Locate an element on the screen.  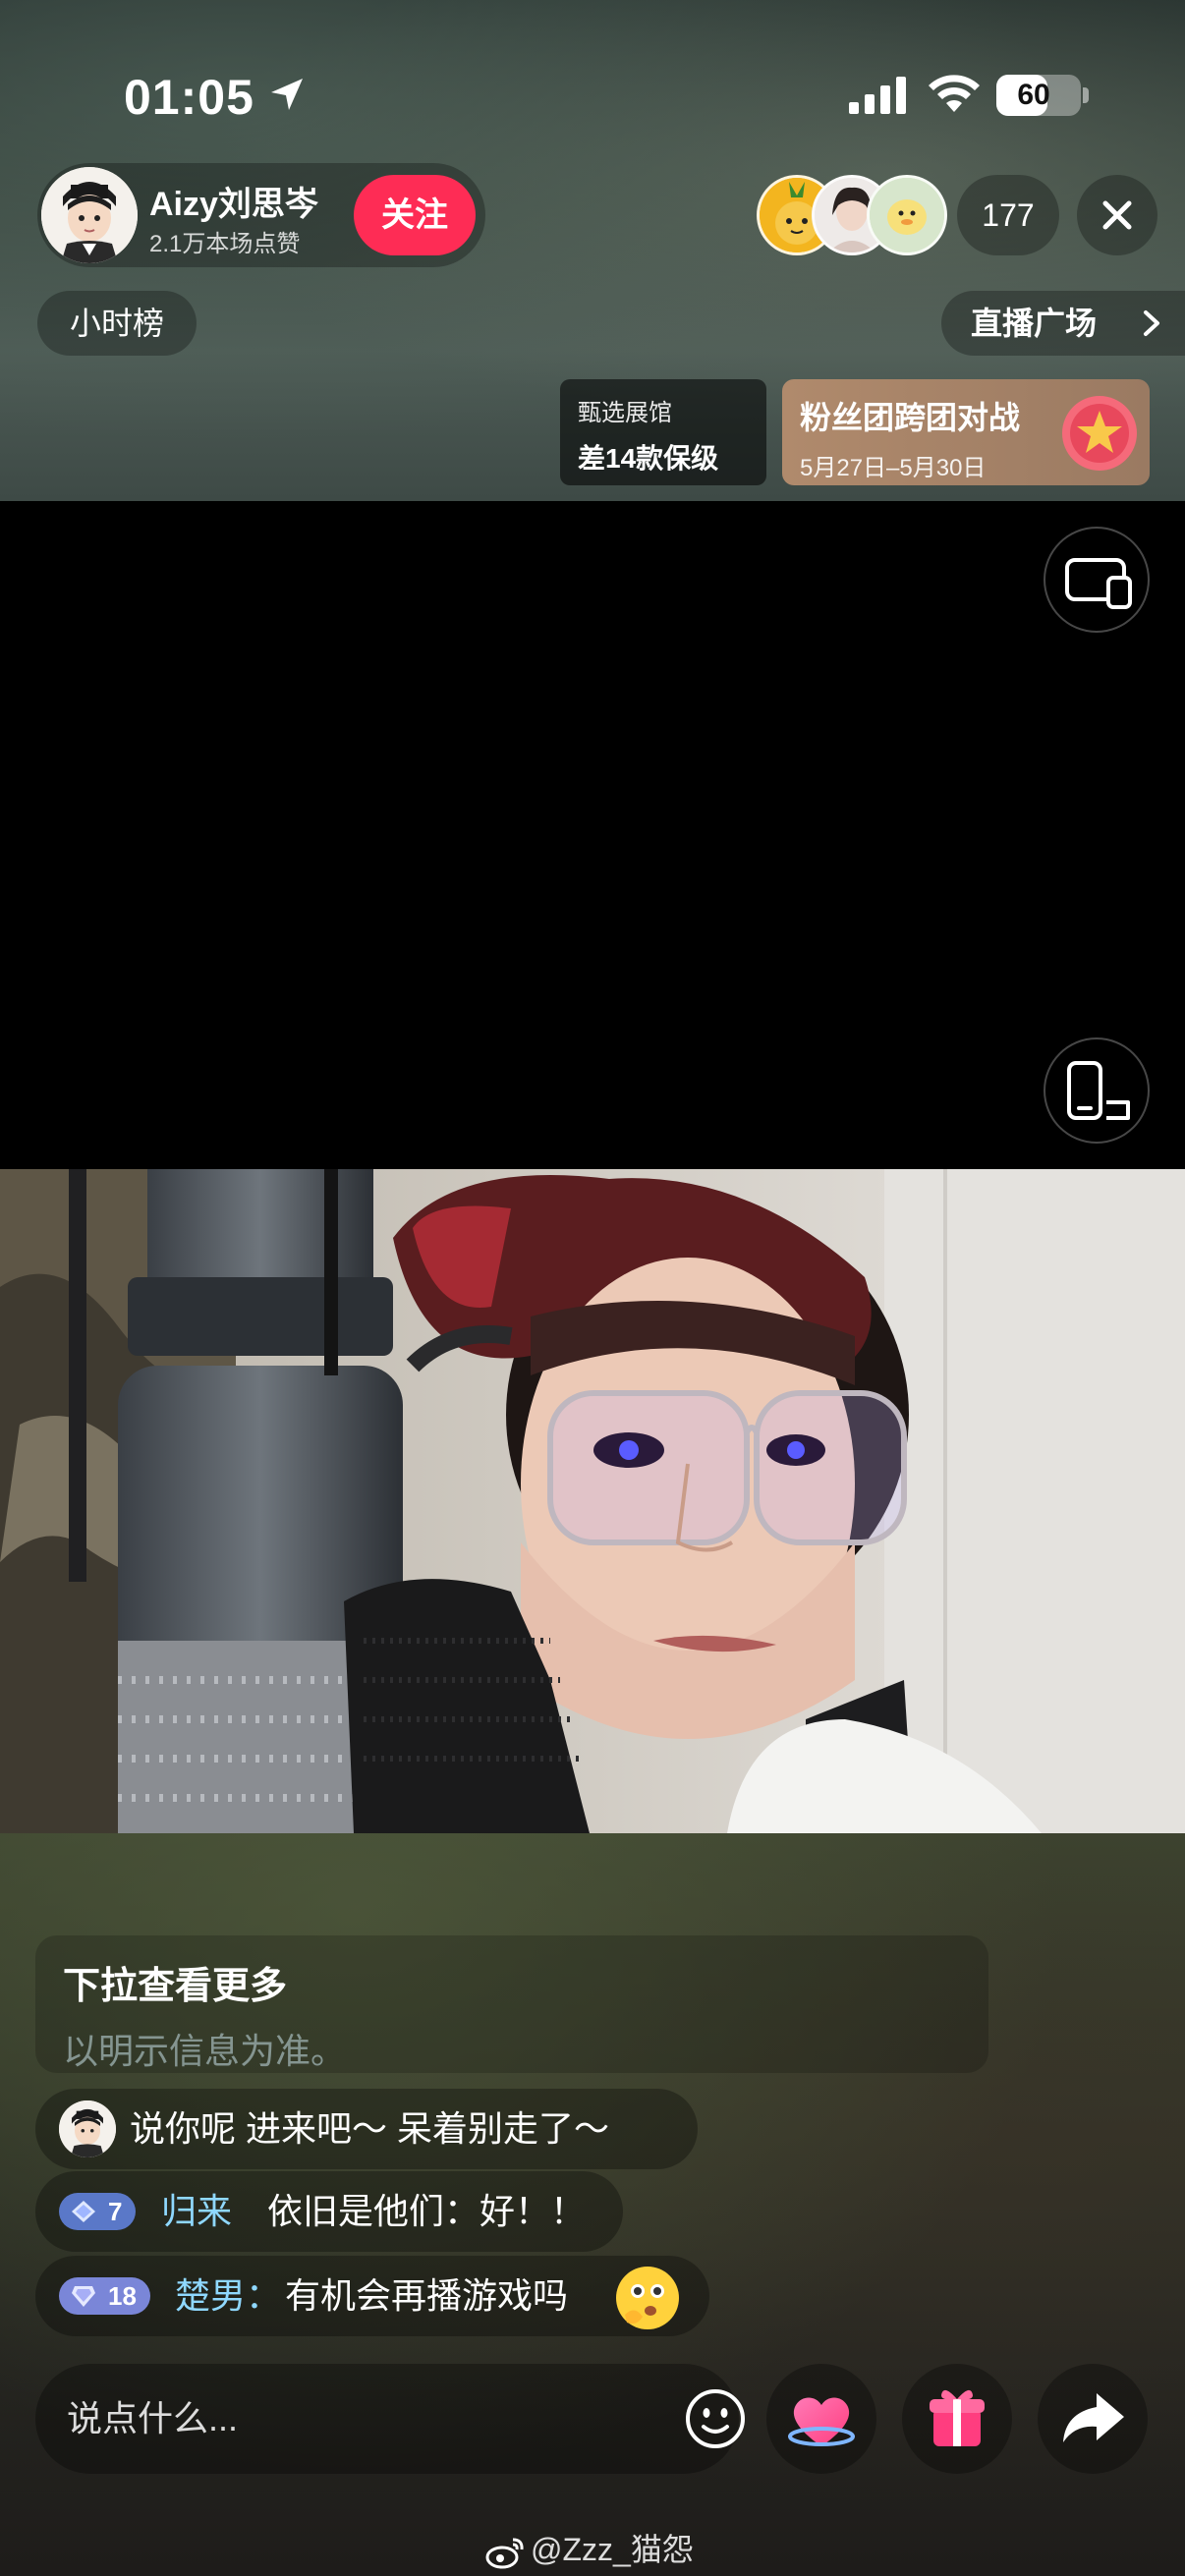
status-time: 01:05 is located at coordinates (189, 97).